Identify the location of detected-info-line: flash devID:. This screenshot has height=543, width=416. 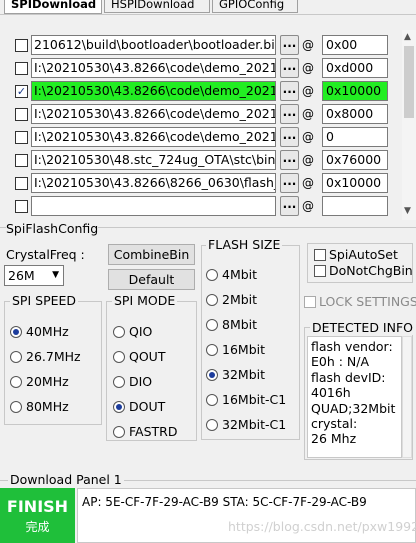
(348, 377).